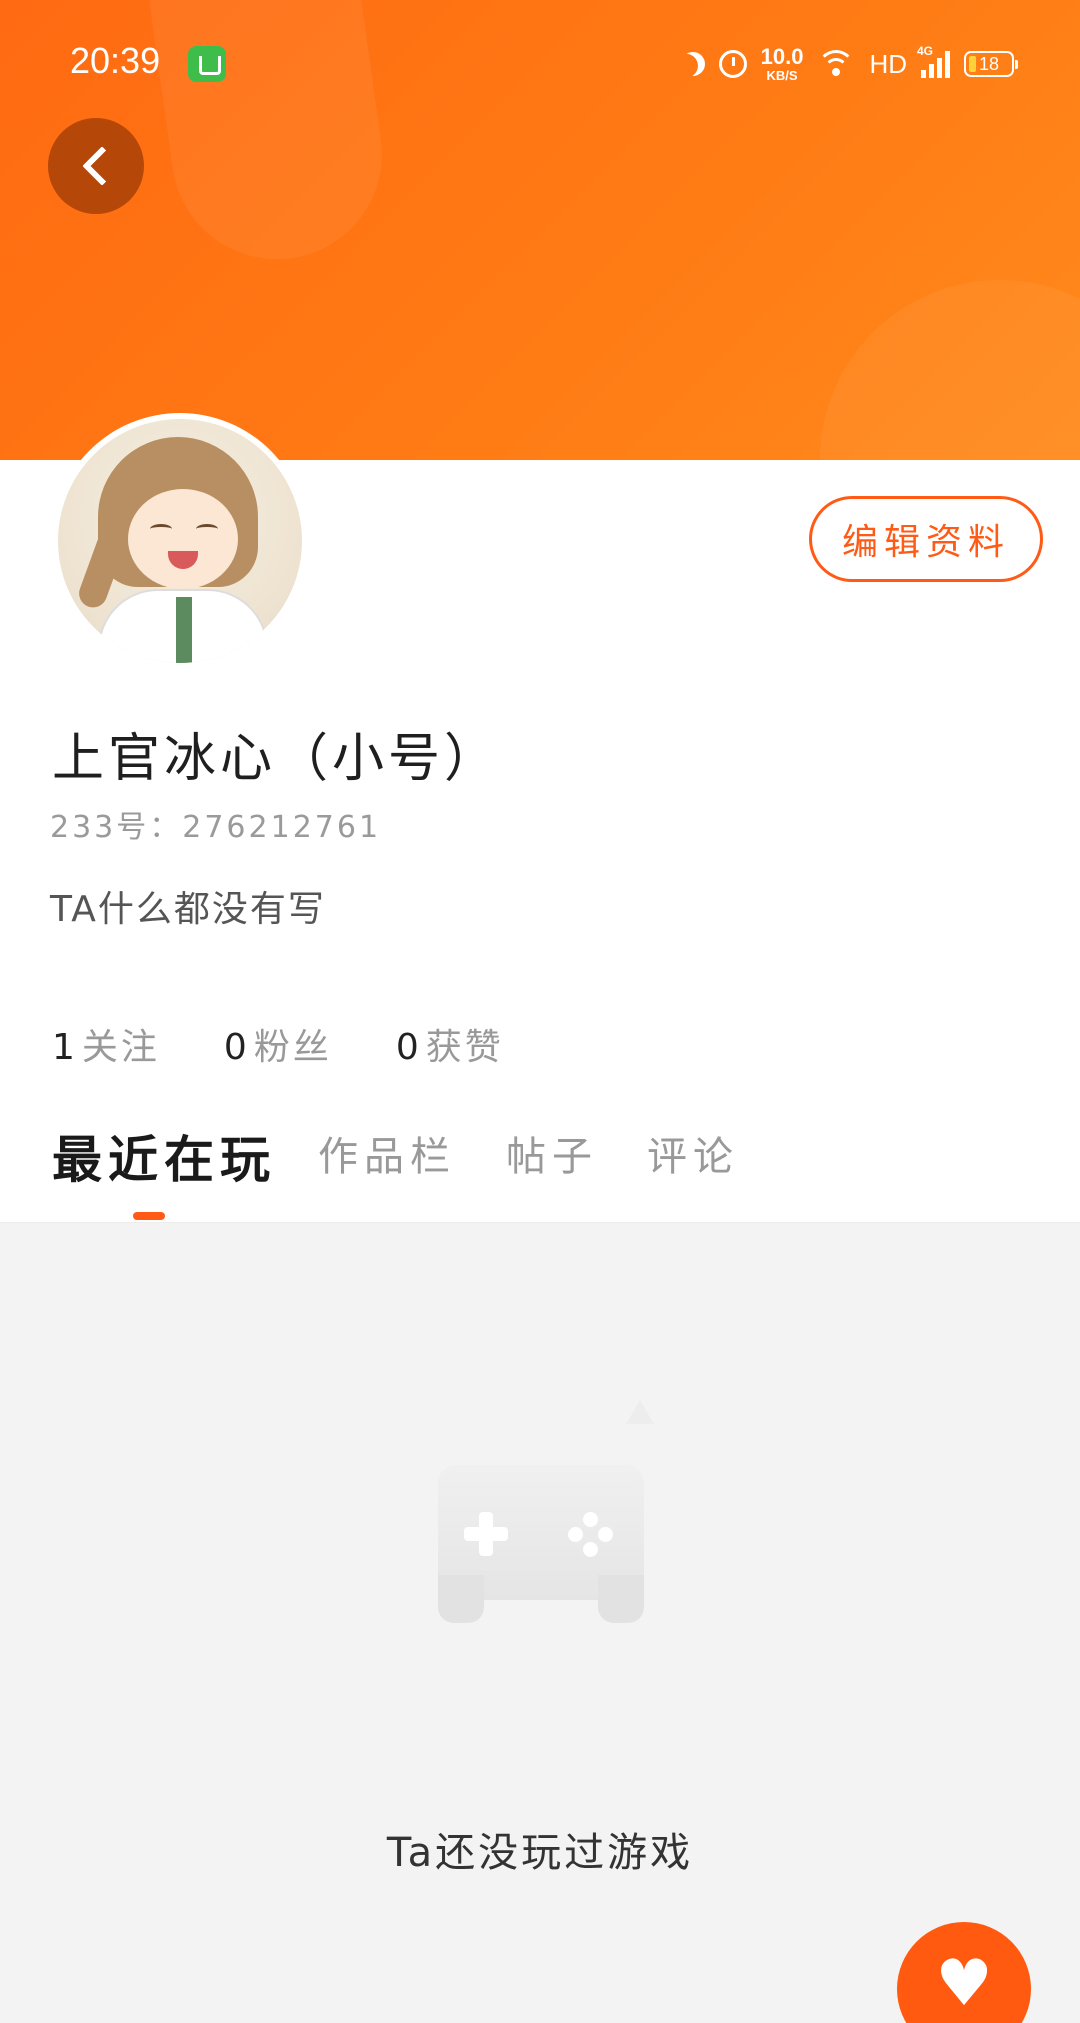 This screenshot has width=1080, height=2023. I want to click on heart-icon: ♥, so click(964, 1984).